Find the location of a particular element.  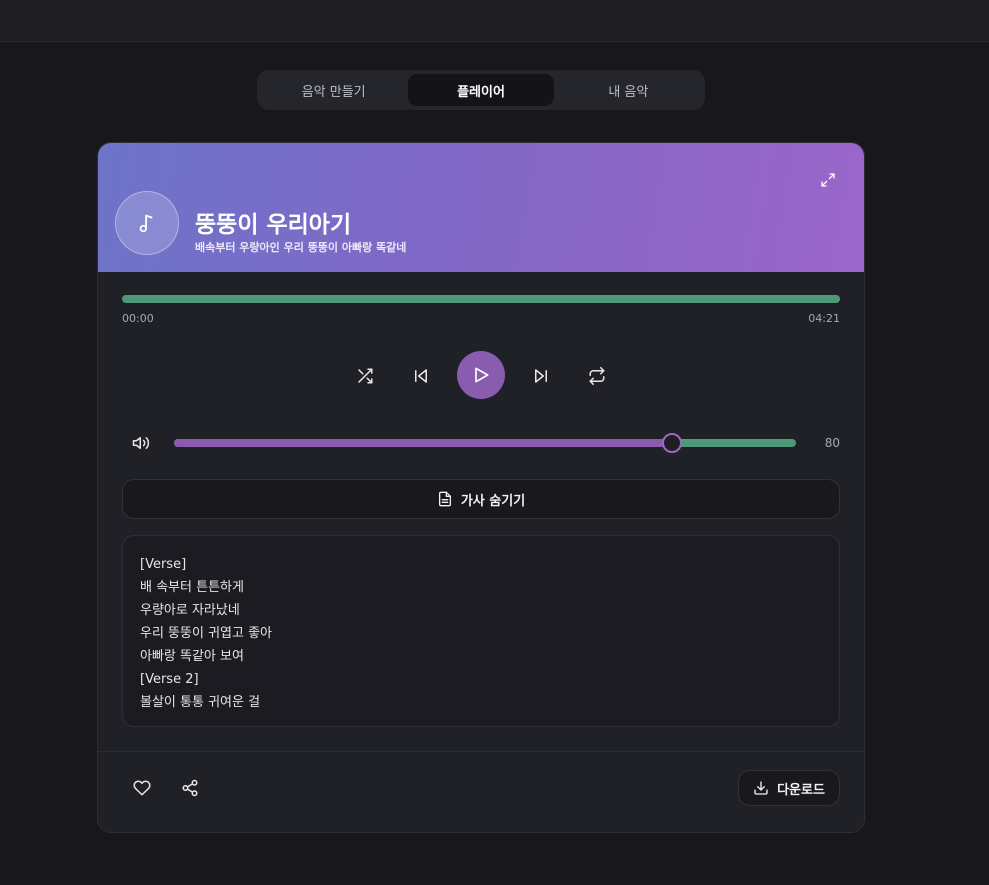

music-note-icon is located at coordinates (146, 223).